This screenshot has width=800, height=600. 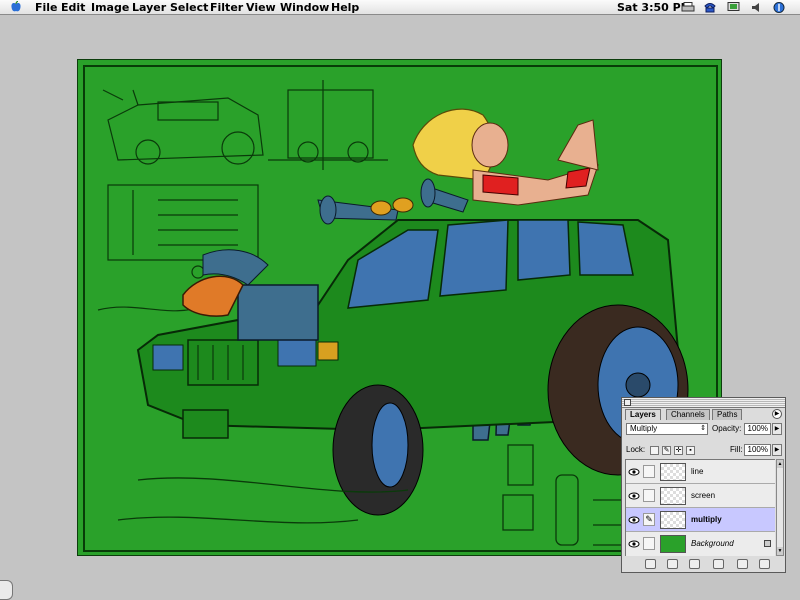 What do you see at coordinates (688, 7) in the screenshot?
I see `printer-icon` at bounding box center [688, 7].